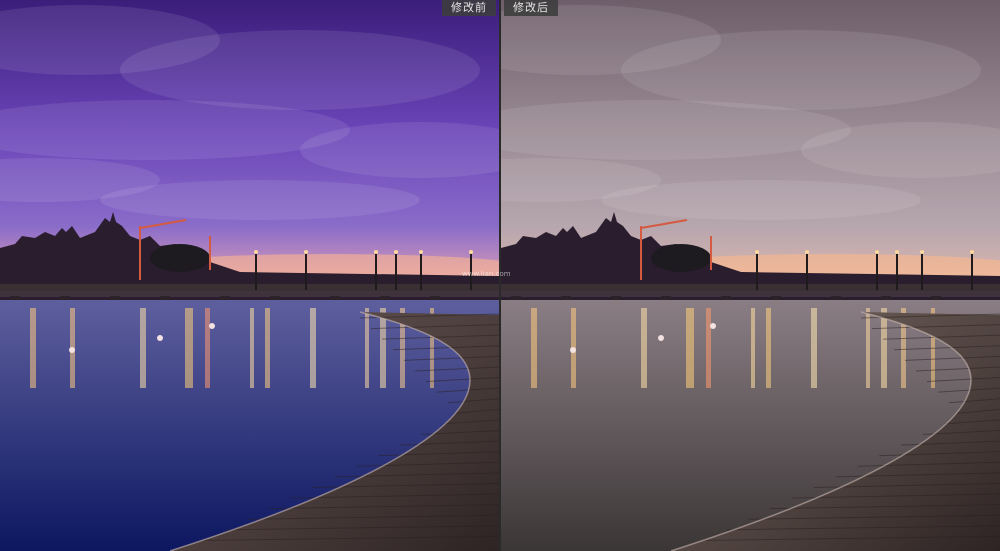 This screenshot has height=551, width=1000. I want to click on after-label: 修改后, so click(531, 8).